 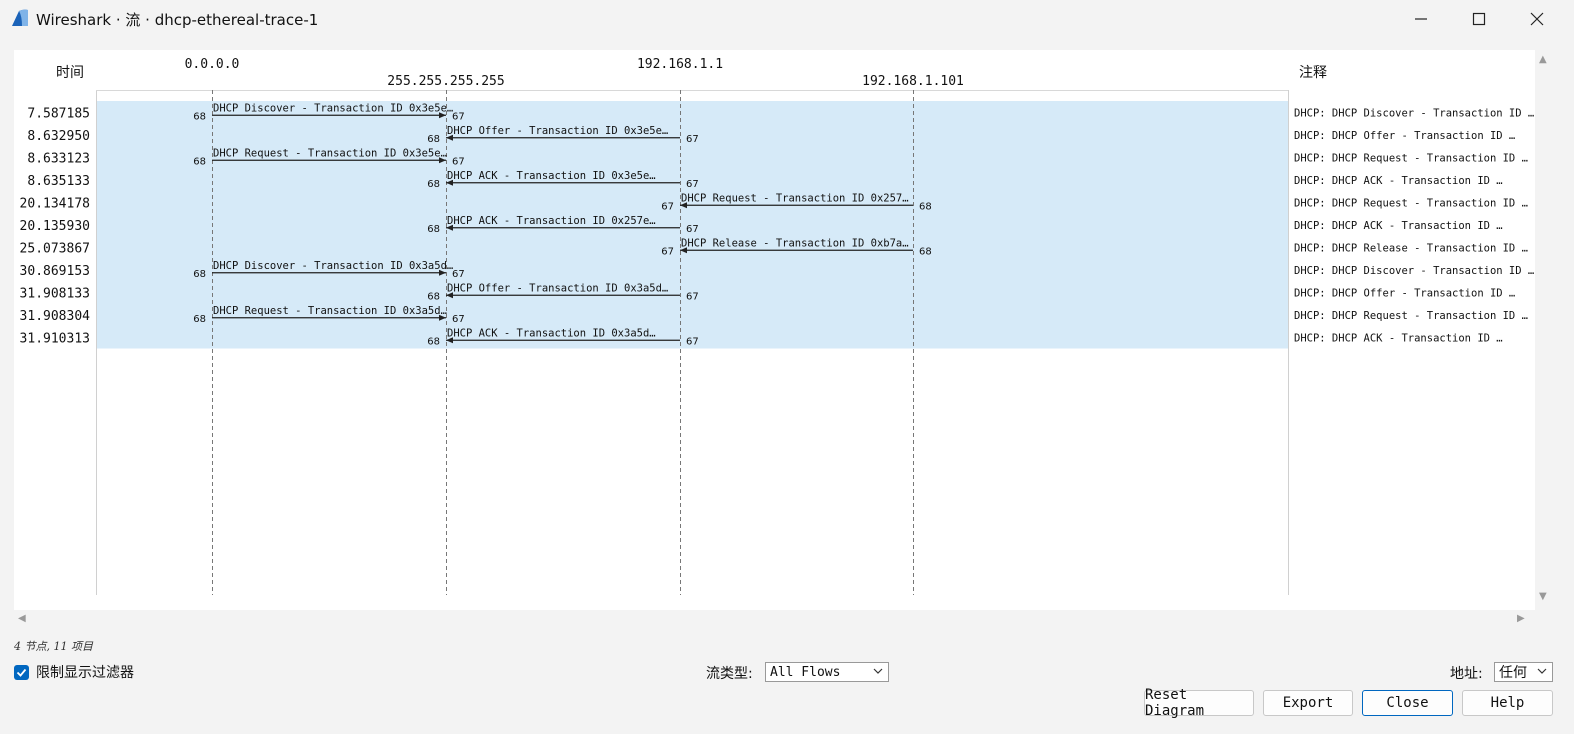 I want to click on title-bar: Wireshark · 流 · dhcp-ethereal-trace-1, so click(x=787, y=19).